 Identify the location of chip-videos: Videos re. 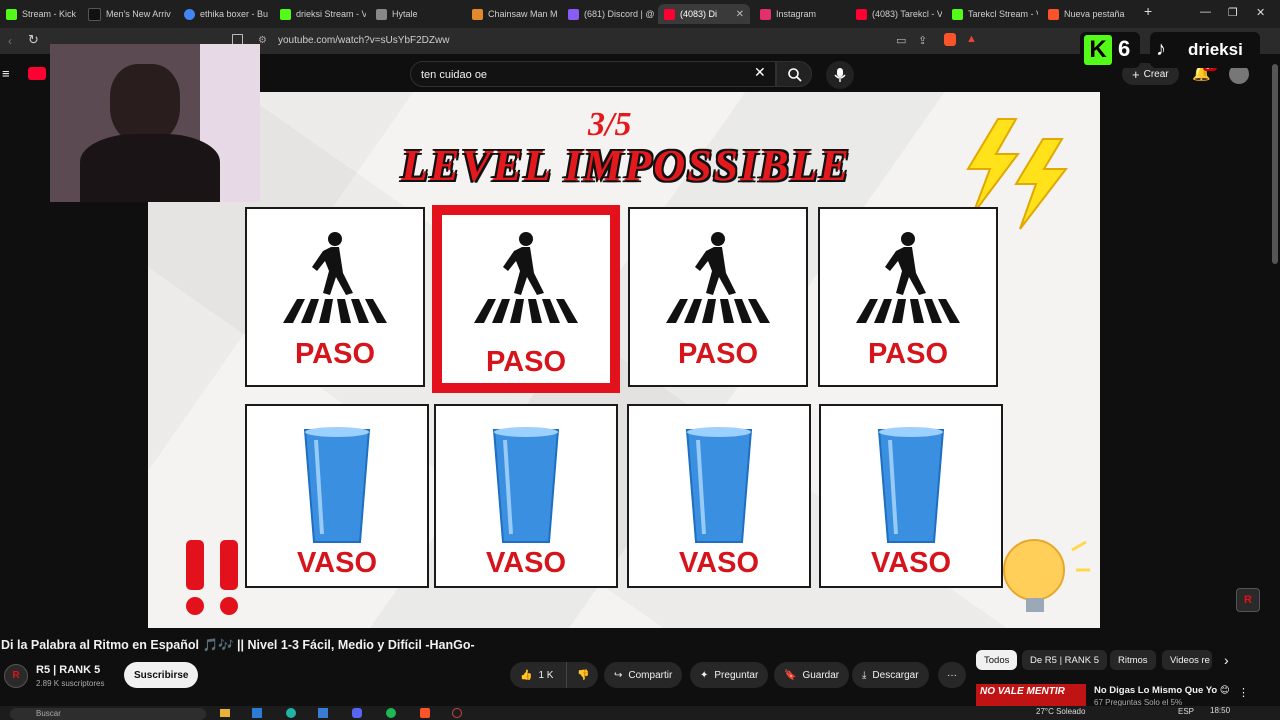
(1187, 660).